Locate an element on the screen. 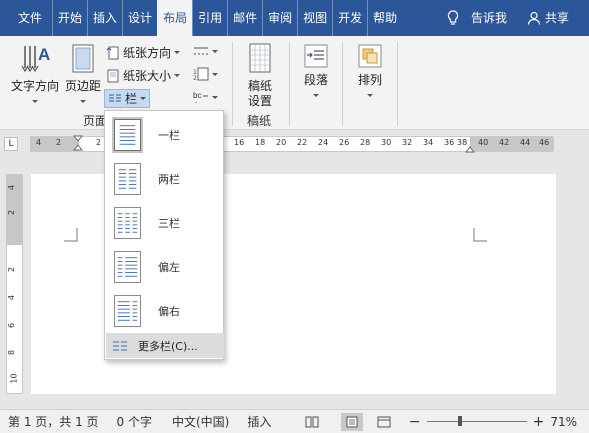 The image size is (589, 433). ruler-tick: 30 is located at coordinates (386, 142).